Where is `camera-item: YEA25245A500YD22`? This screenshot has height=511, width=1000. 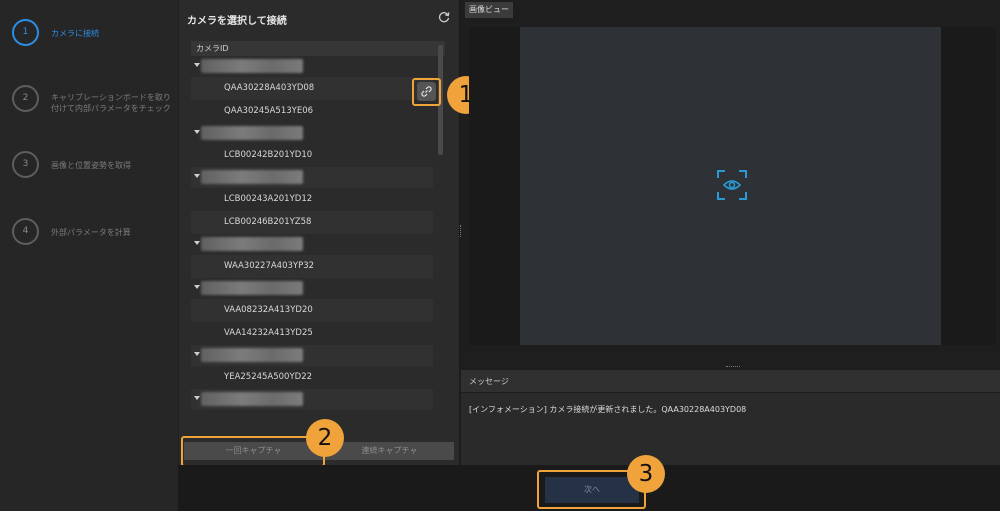
camera-item: YEA25245A500YD22 is located at coordinates (312, 377).